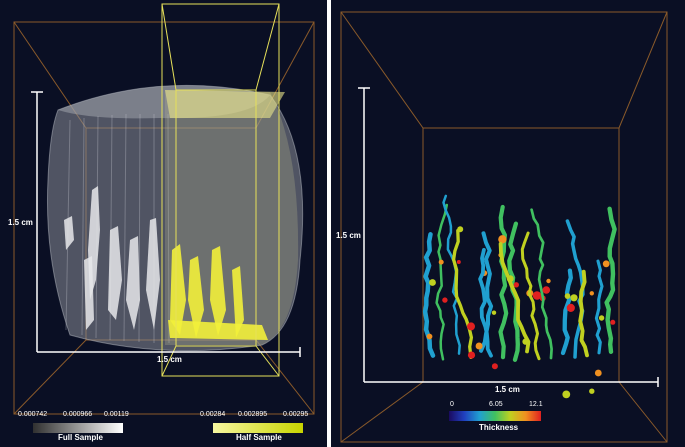 The height and width of the screenshot is (447, 685). What do you see at coordinates (78, 428) in the screenshot?
I see `full-sample-gradient-bar` at bounding box center [78, 428].